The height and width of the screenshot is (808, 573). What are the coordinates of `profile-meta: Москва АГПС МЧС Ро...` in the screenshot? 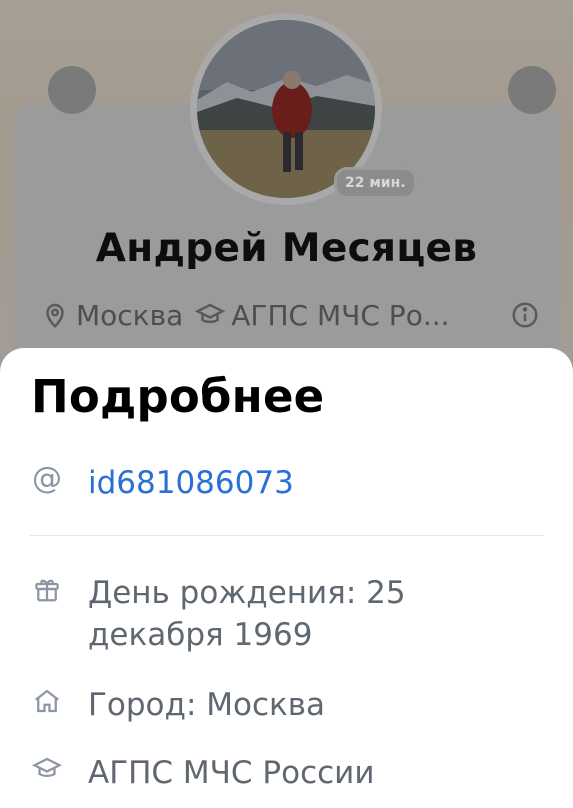 It's located at (290, 315).